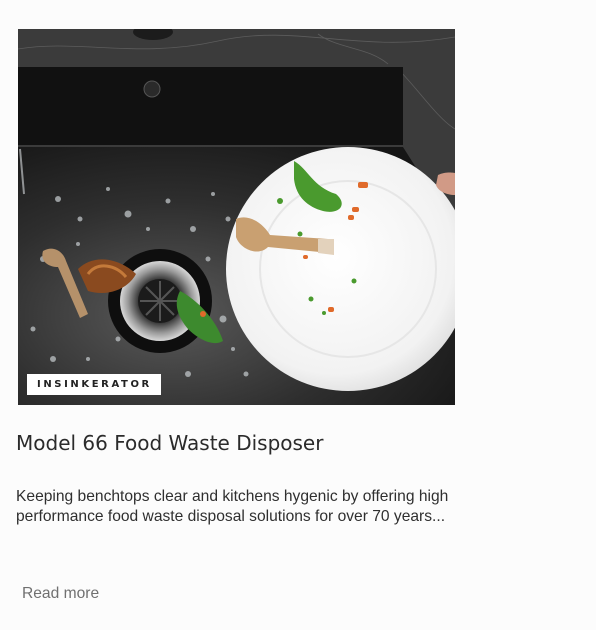 Image resolution: width=596 pixels, height=630 pixels. I want to click on brand-tag: INSINKERATOR, so click(94, 384).